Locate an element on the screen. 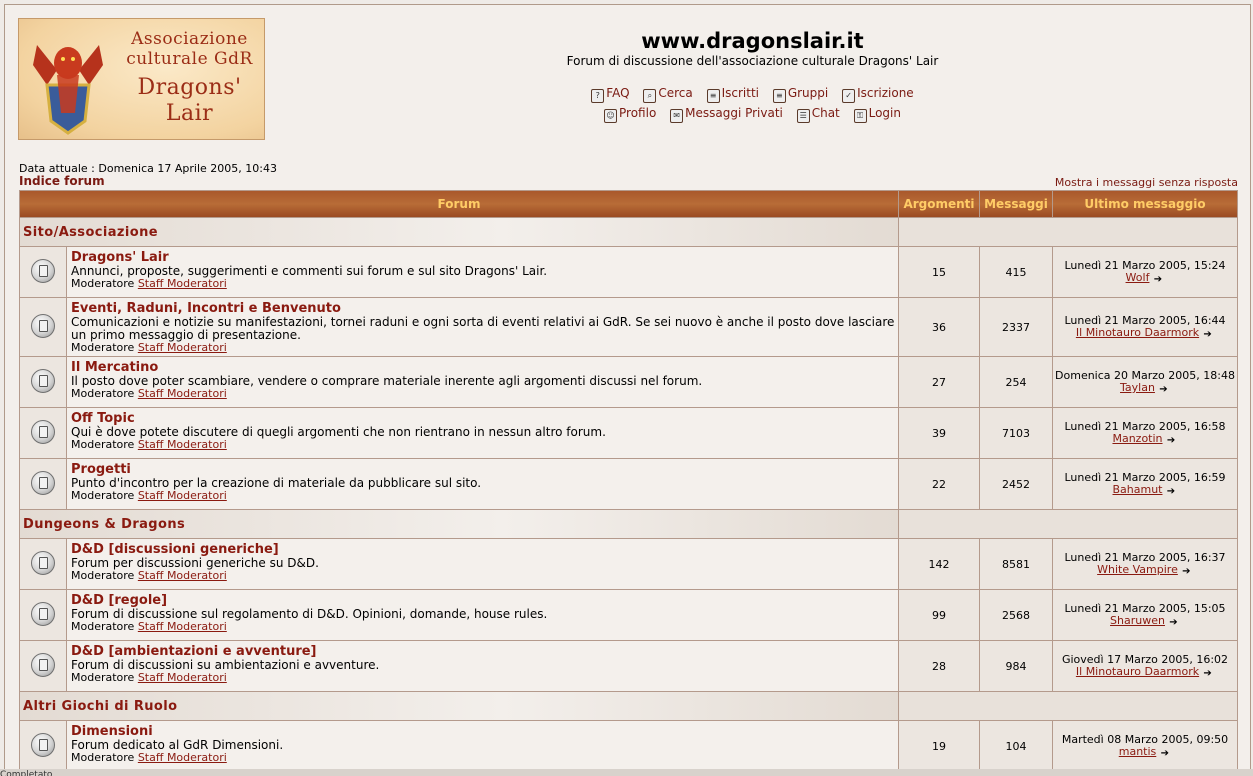  forum-topics-count: 27 is located at coordinates (939, 382).